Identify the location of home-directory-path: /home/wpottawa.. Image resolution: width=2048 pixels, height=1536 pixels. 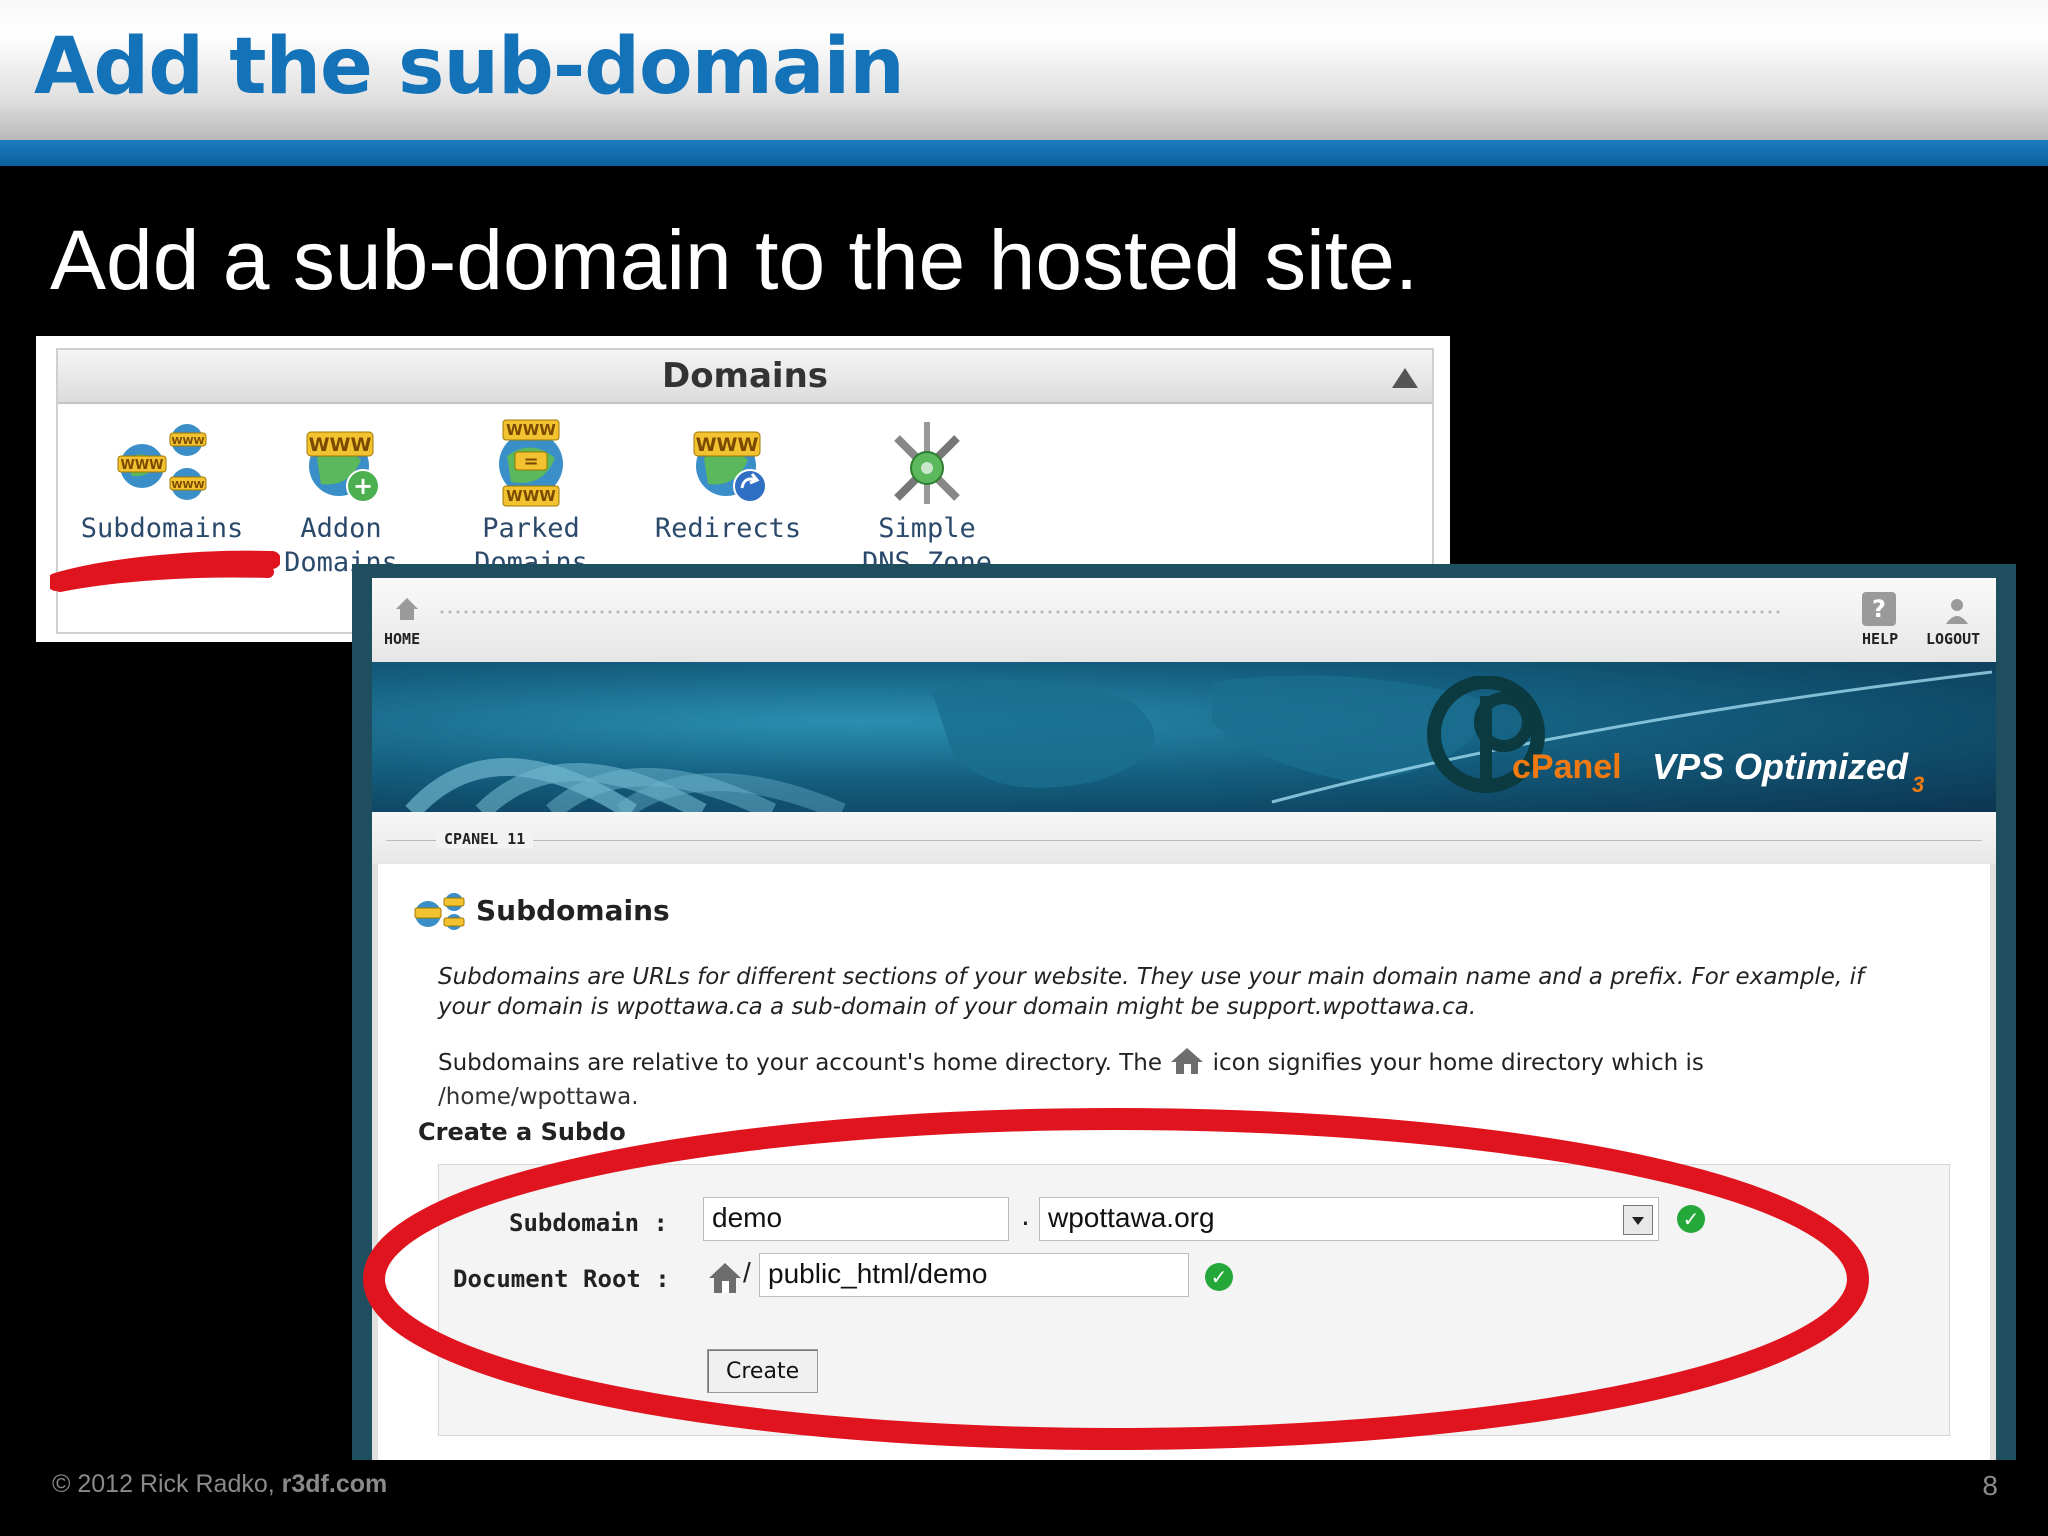
(538, 1097).